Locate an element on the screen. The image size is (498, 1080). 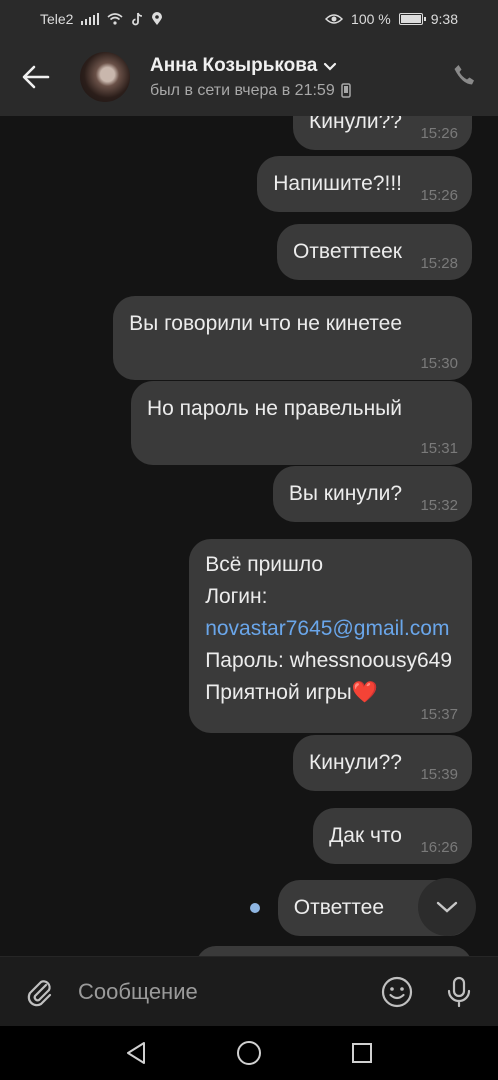
status-bar: Tele2 100 % 9:38 is located at coordinates (249, 19).